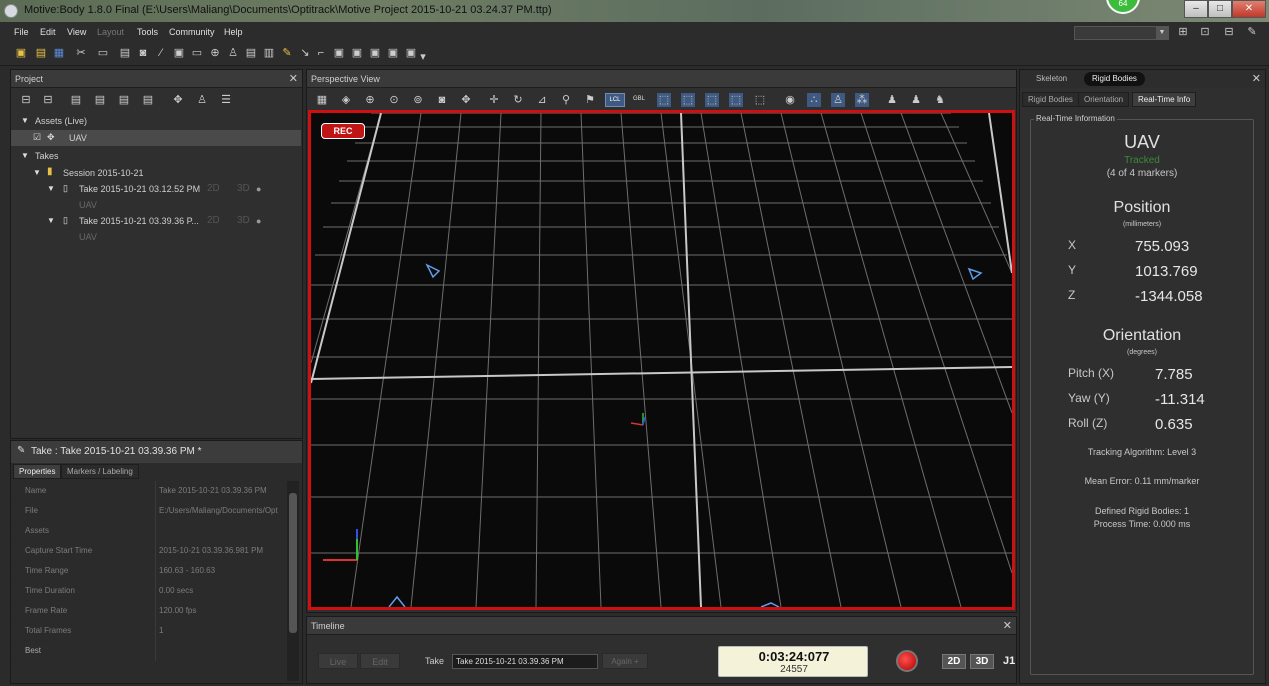 The width and height of the screenshot is (1269, 686). What do you see at coordinates (322, 100) in the screenshot?
I see `grid-icon: ▦` at bounding box center [322, 100].